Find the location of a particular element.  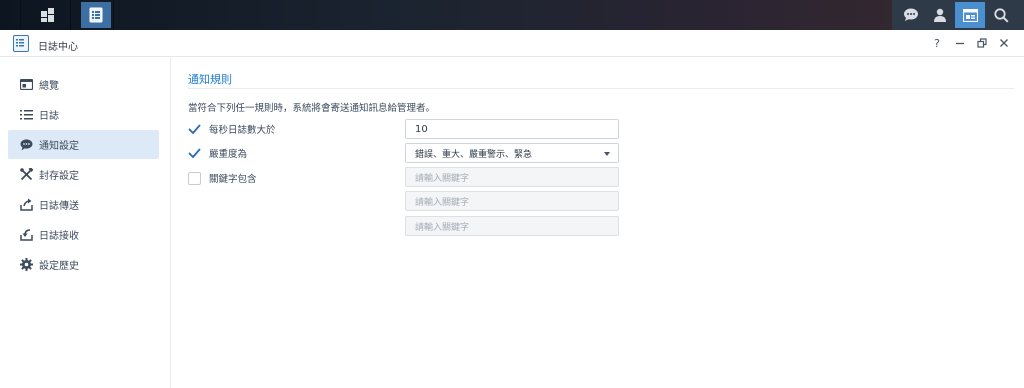

restore-button is located at coordinates (982, 43).